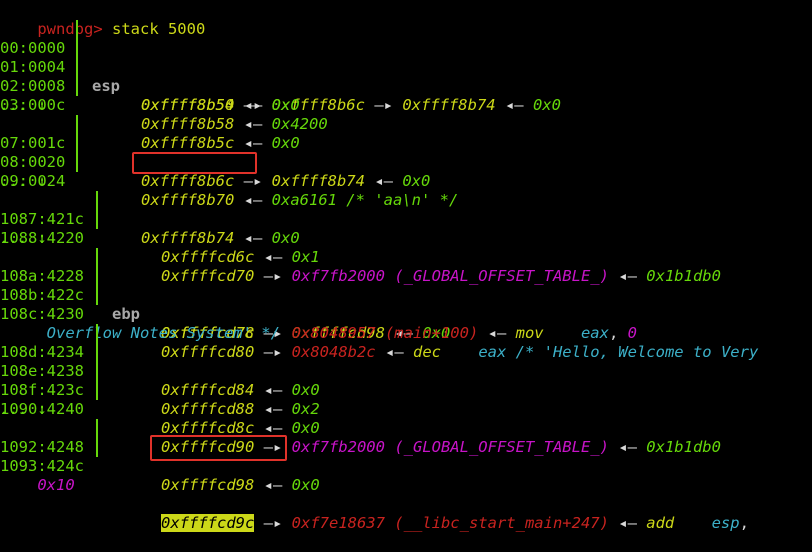 This screenshot has height=552, width=812. What do you see at coordinates (406, 456) in the screenshot?
I see `stack-row: 1092:4248 0xffffcd98 ◂— 0x0` at bounding box center [406, 456].